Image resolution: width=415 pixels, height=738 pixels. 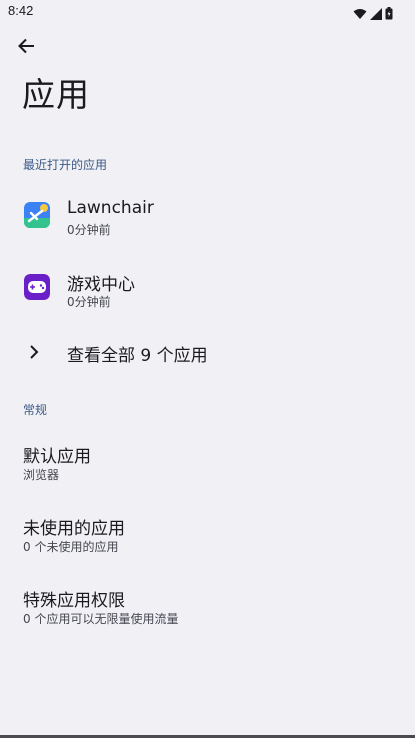 I want to click on special-app-access-item: 特殊应用权限 0 个应用可以无限量使用流量, so click(x=207, y=608).